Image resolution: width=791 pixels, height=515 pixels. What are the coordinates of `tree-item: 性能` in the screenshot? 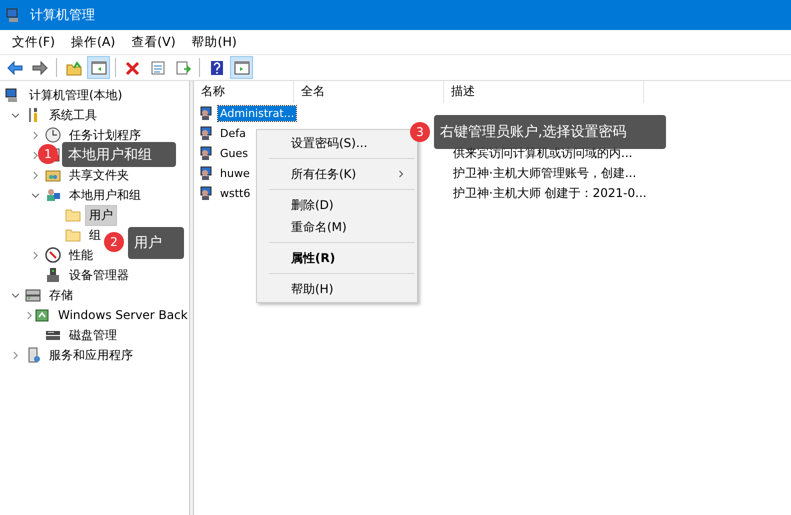 It's located at (81, 255).